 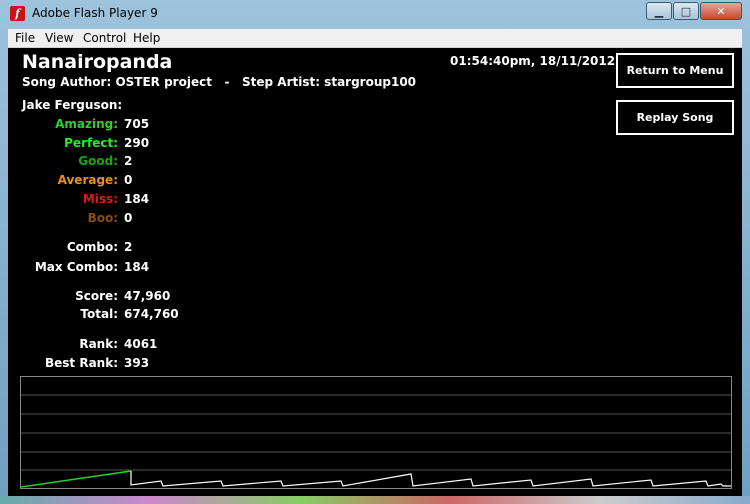 I want to click on close-icon: ✕, so click(x=721, y=11).